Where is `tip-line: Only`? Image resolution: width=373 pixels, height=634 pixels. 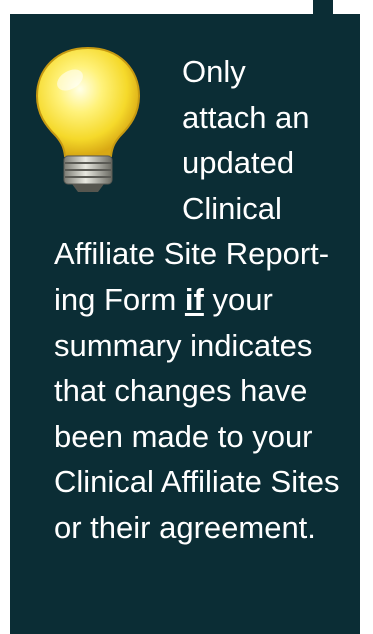 tip-line: Only is located at coordinates (214, 71).